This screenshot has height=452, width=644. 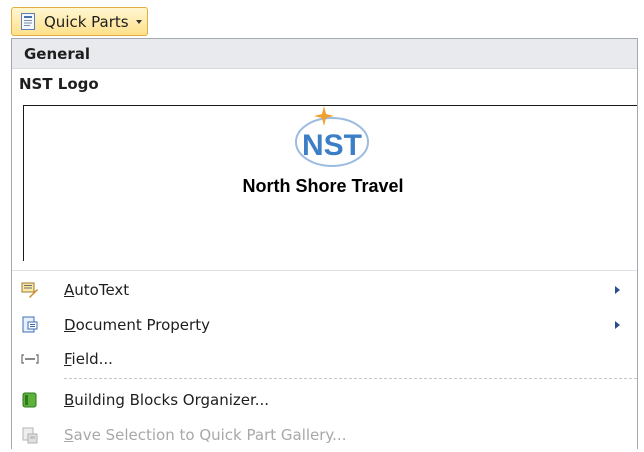 What do you see at coordinates (323, 186) in the screenshot?
I see `company-name: North Shore Travel` at bounding box center [323, 186].